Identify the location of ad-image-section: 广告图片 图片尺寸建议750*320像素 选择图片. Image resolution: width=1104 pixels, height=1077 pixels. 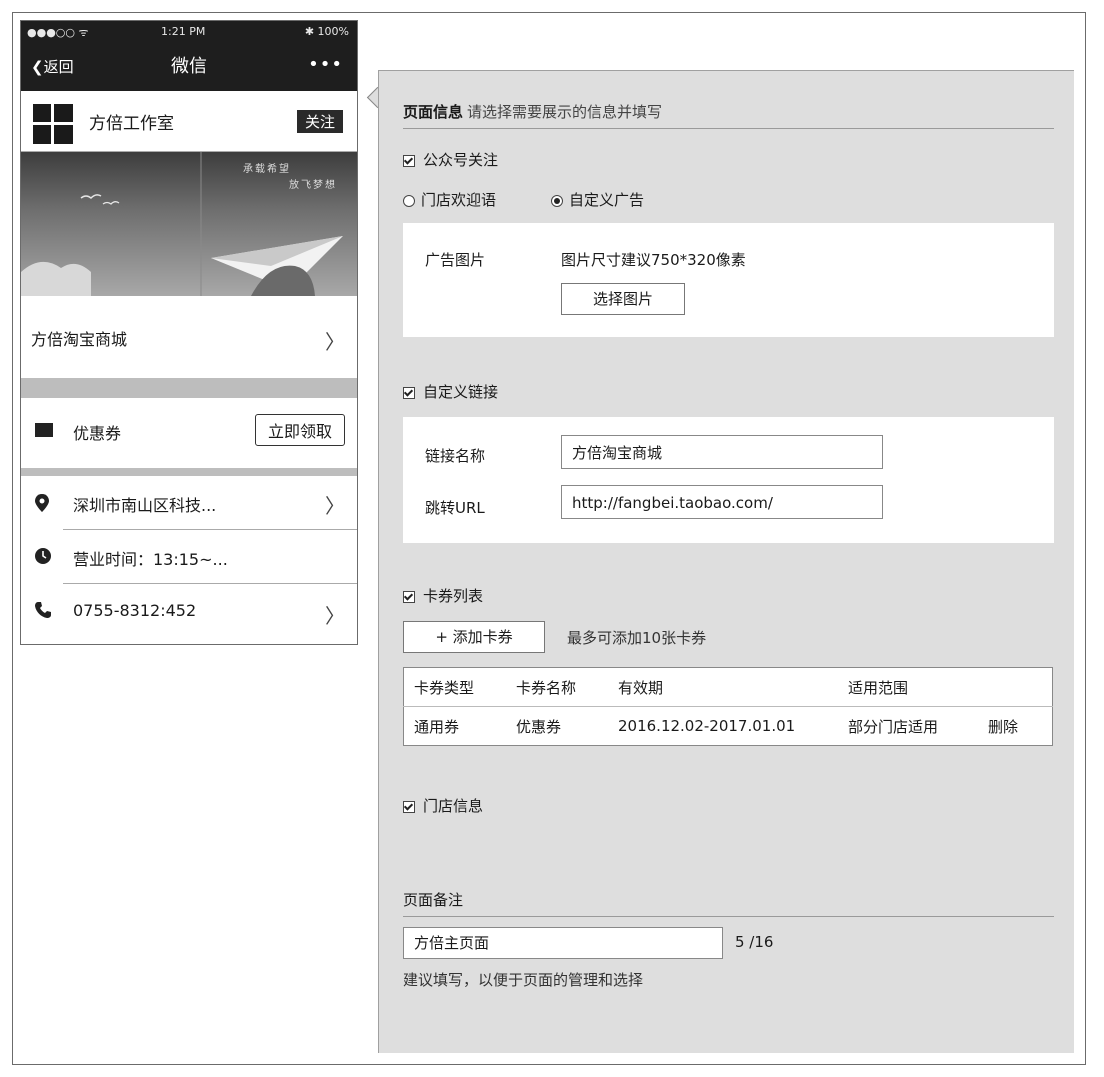
(728, 280).